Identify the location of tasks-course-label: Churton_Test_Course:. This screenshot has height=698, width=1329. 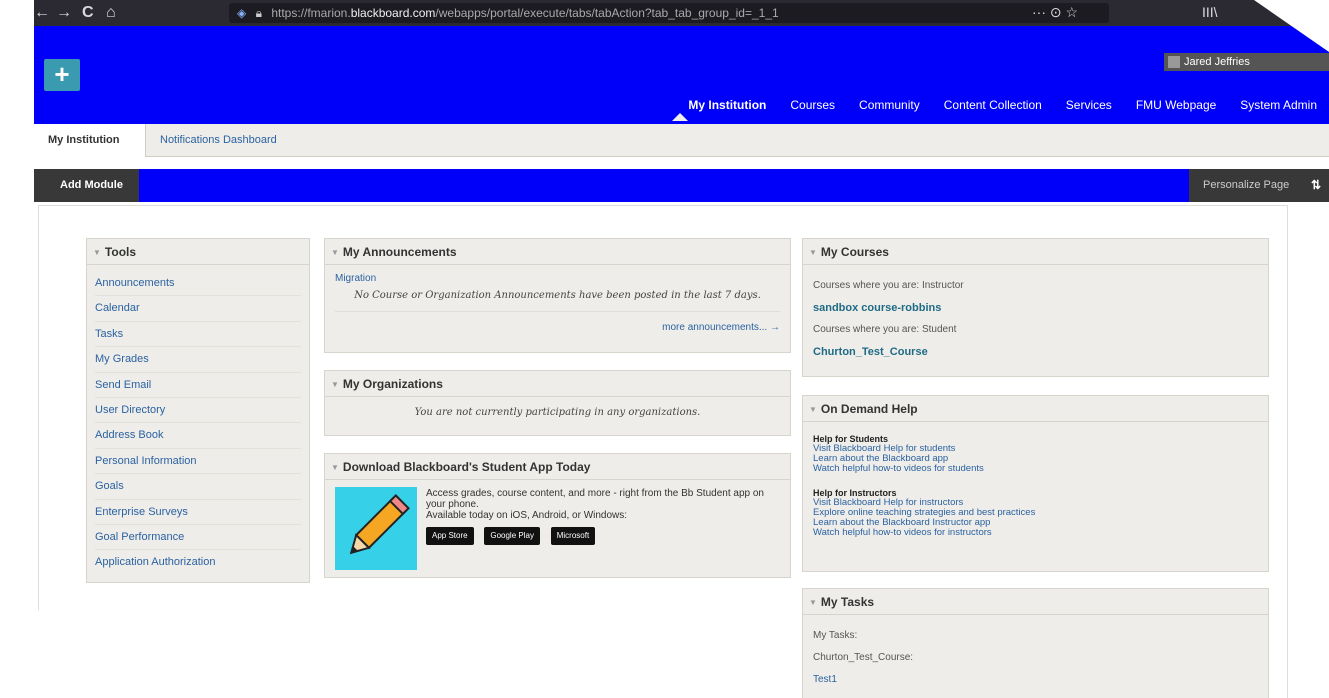
(863, 657).